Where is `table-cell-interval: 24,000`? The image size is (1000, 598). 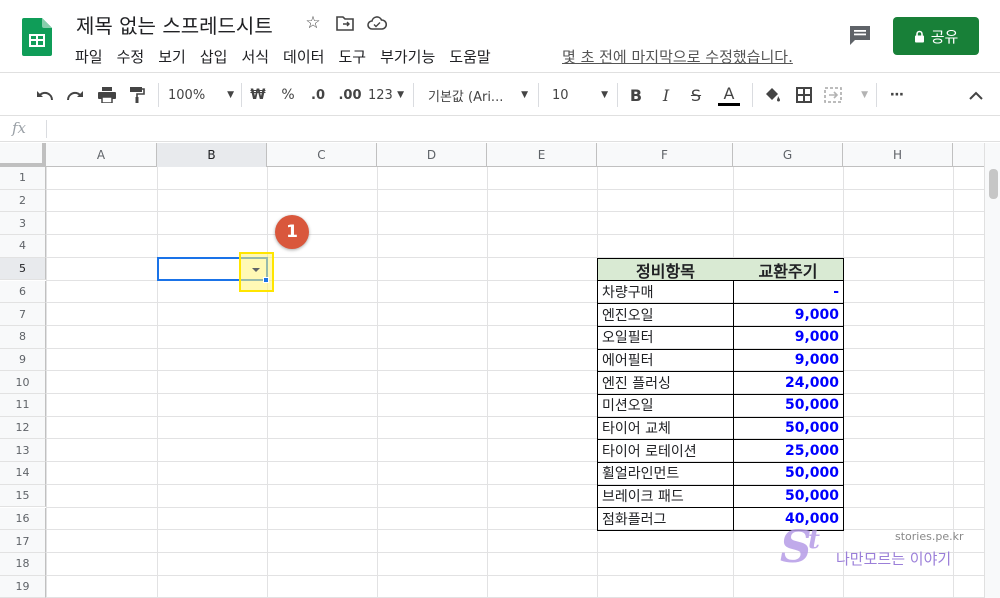
table-cell-interval: 24,000 is located at coordinates (788, 383).